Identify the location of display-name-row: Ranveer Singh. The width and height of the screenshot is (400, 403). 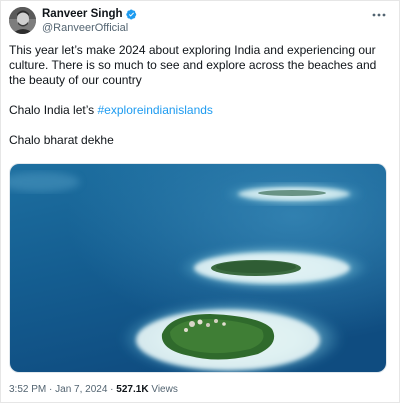
(89, 14).